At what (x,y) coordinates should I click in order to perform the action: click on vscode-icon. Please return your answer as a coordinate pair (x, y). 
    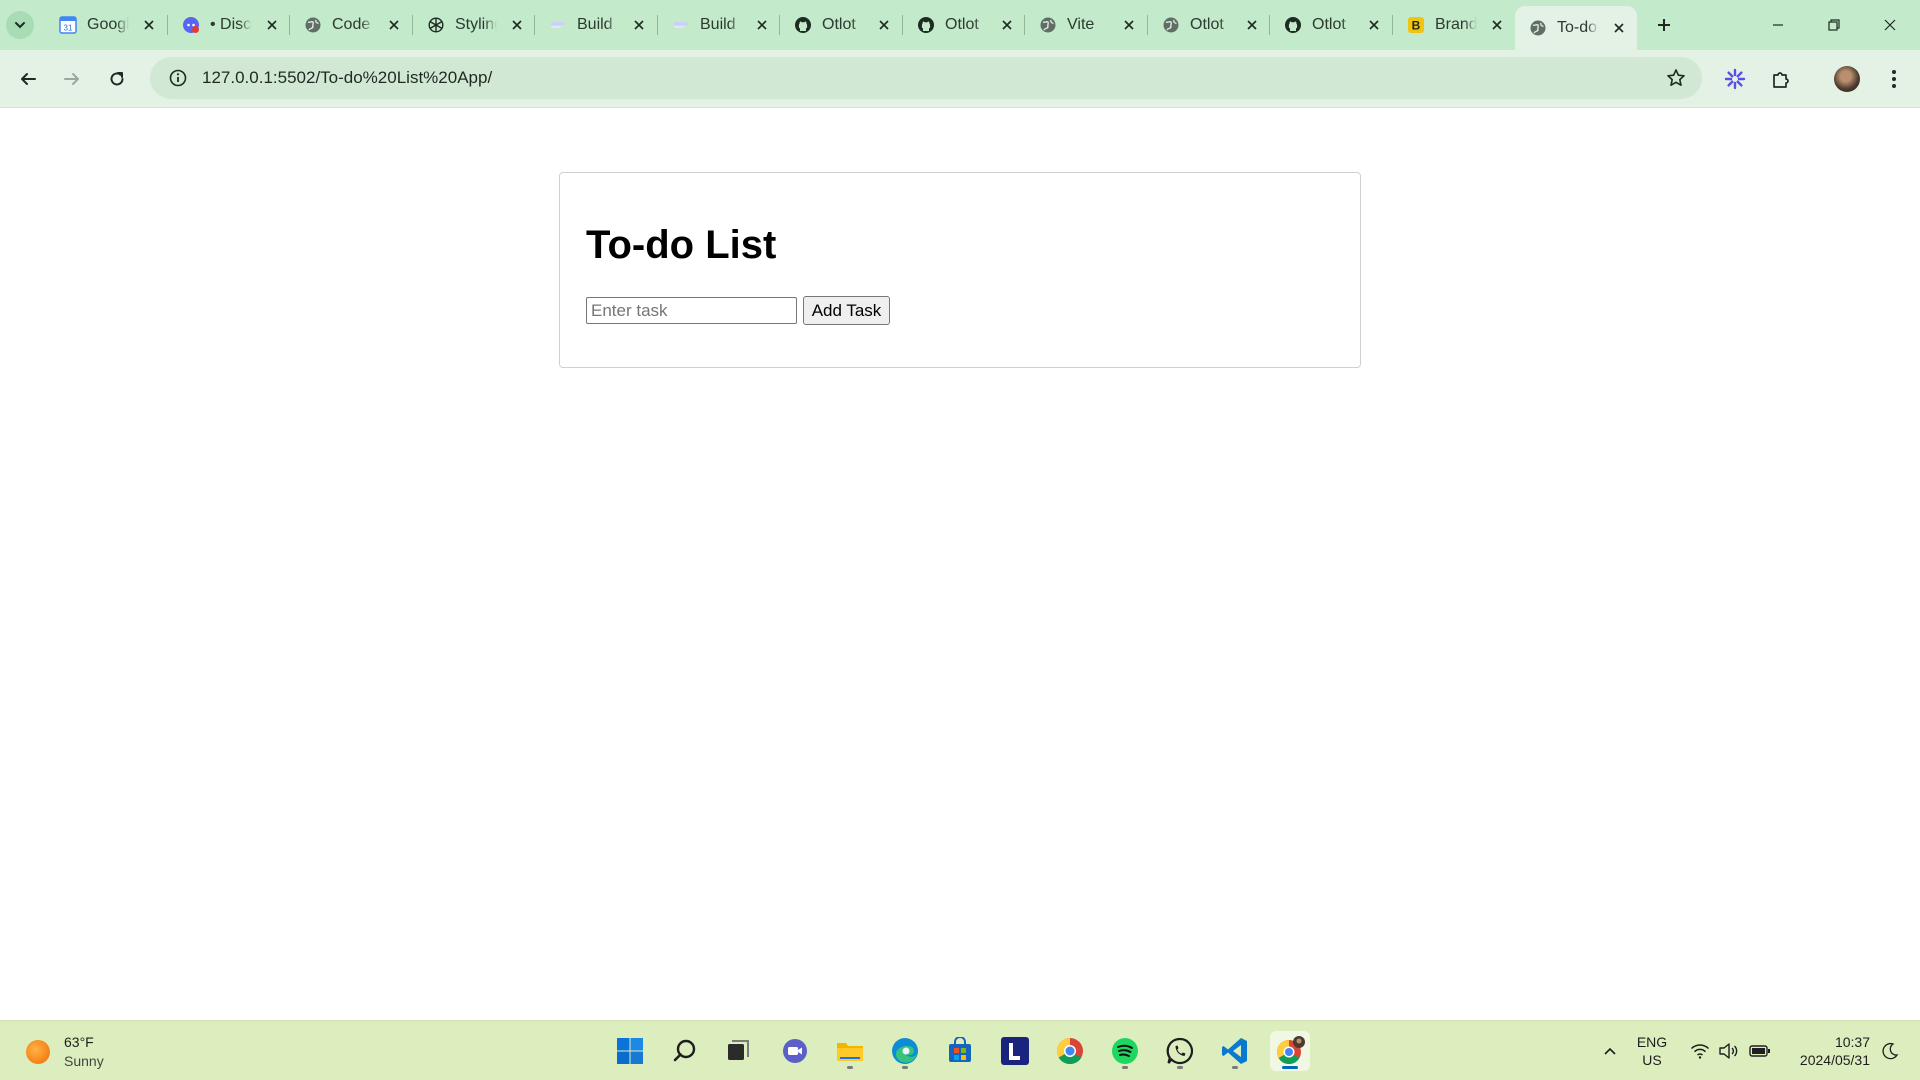
    Looking at the image, I should click on (1234, 1051).